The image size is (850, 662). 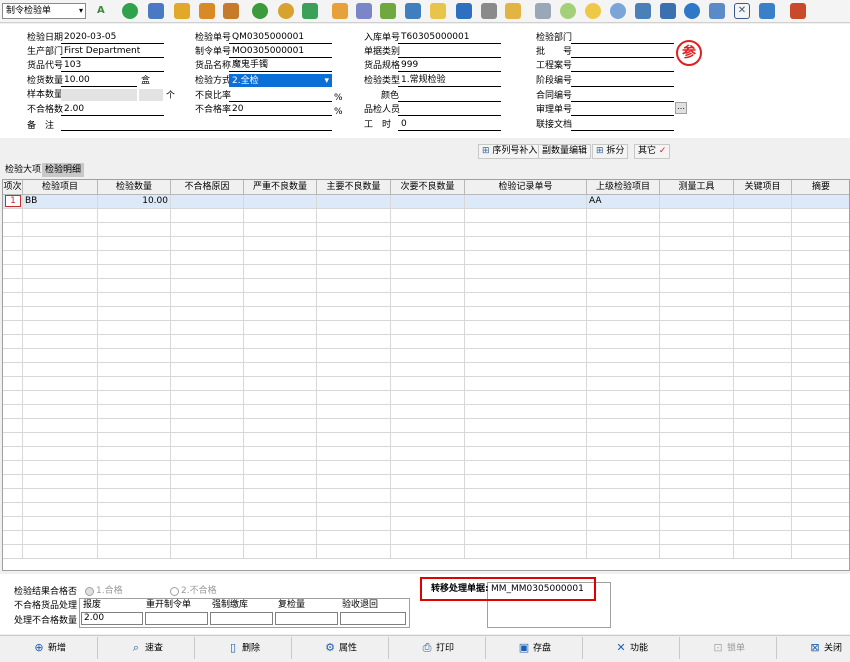 What do you see at coordinates (537, 589) in the screenshot?
I see `transfer-value: MM_MM0305000001` at bounding box center [537, 589].